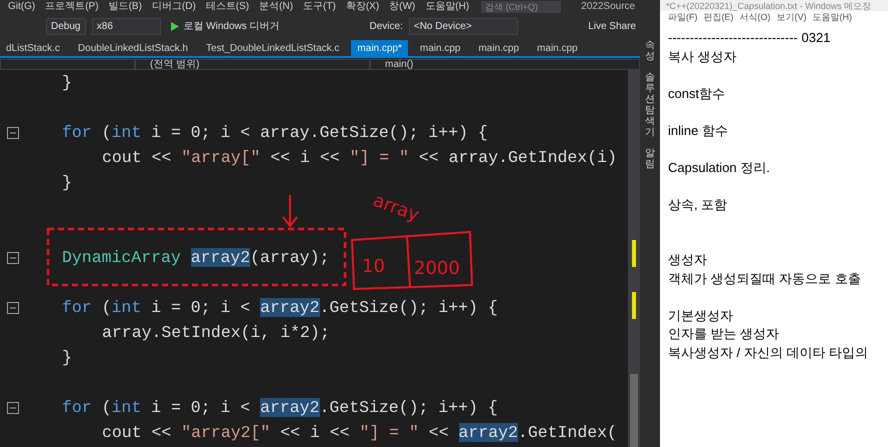 Image resolution: width=888 pixels, height=447 pixels. I want to click on platform-dropdown: x86, so click(127, 26).